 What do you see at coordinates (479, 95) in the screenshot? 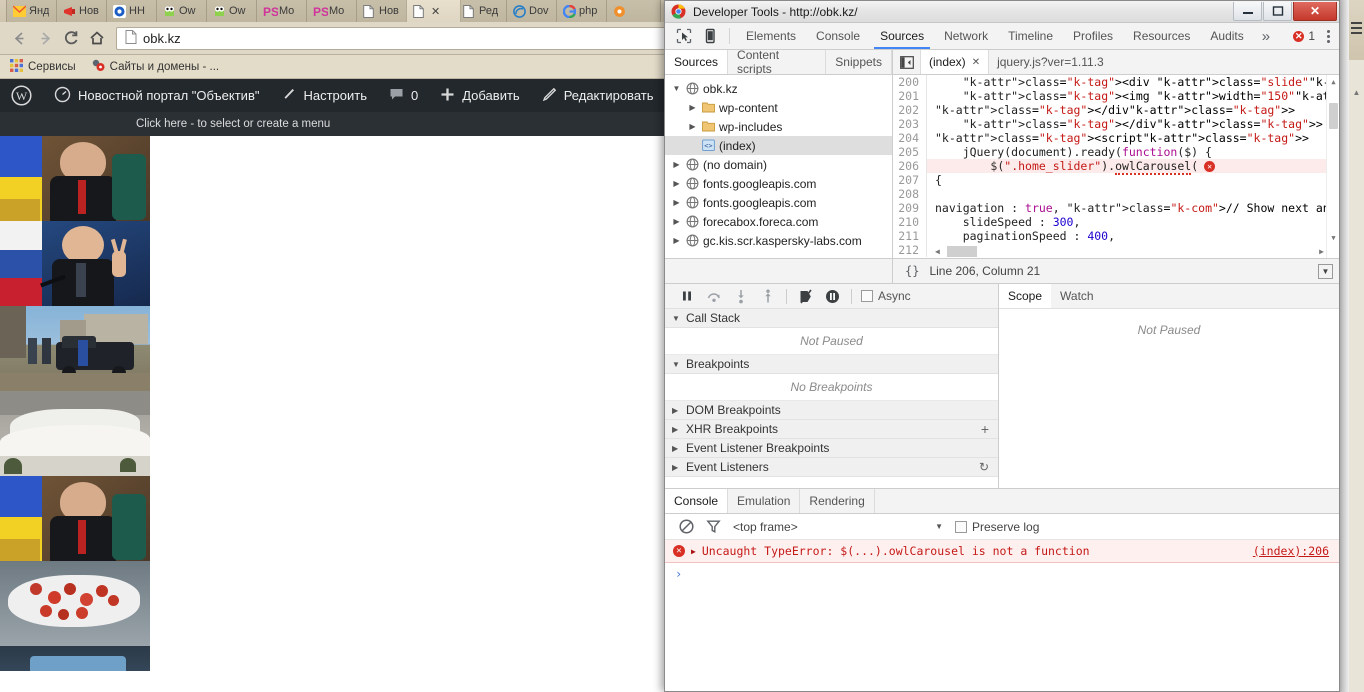
I see `add-new-menu: Добавить` at bounding box center [479, 95].